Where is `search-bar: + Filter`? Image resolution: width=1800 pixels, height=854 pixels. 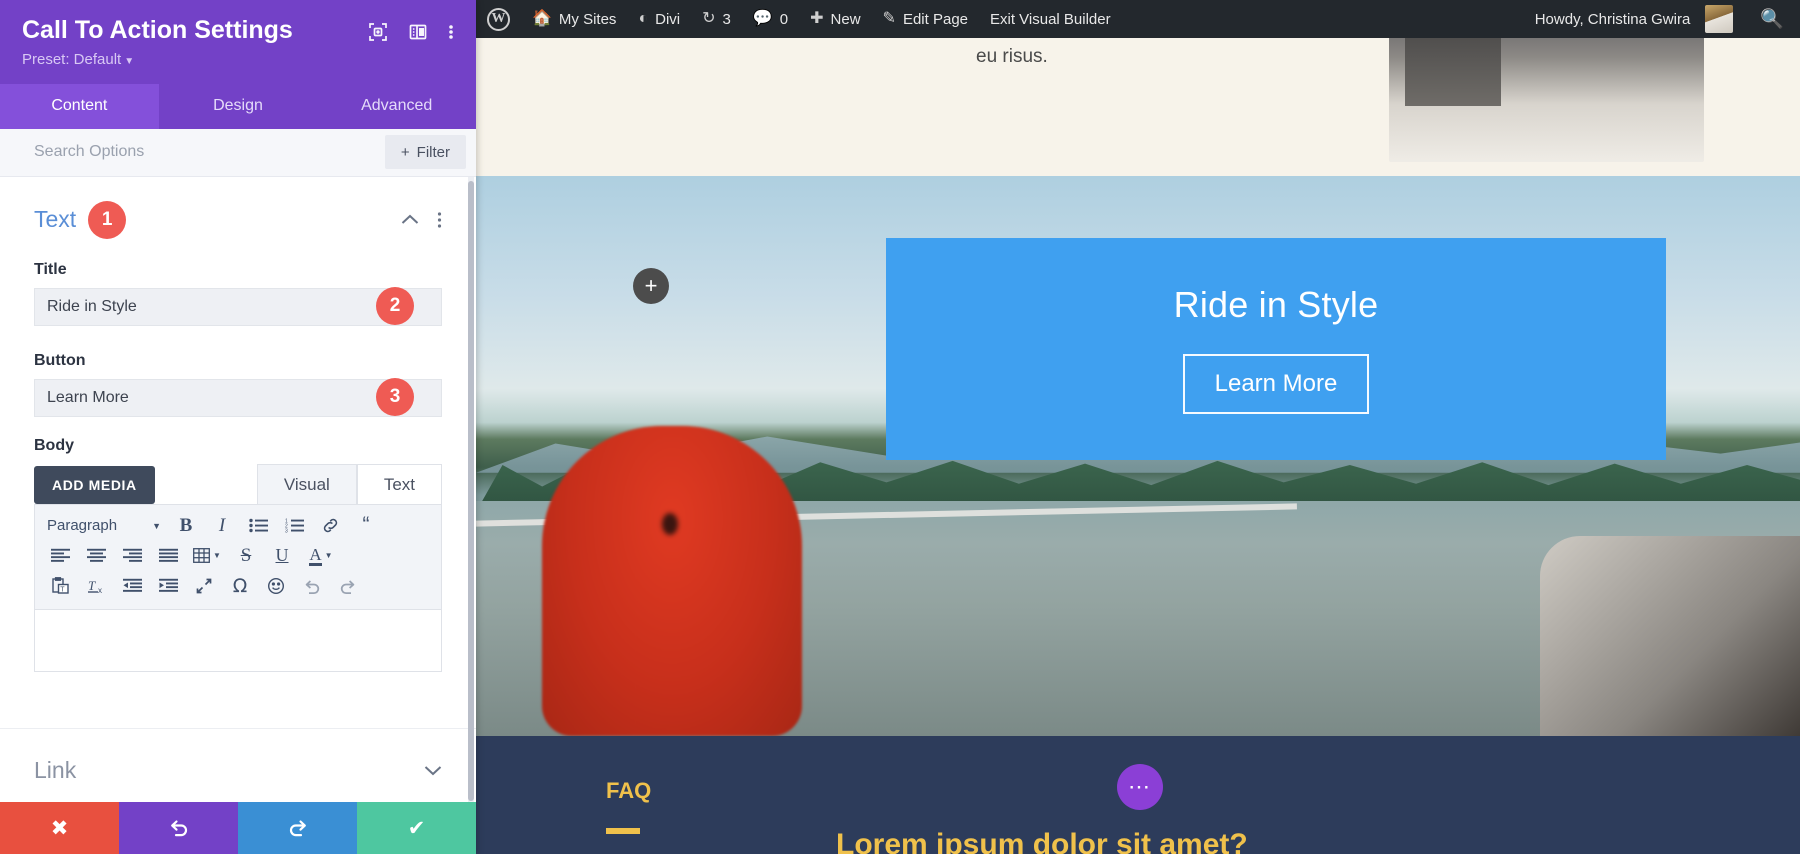
search-bar: + Filter is located at coordinates (238, 152).